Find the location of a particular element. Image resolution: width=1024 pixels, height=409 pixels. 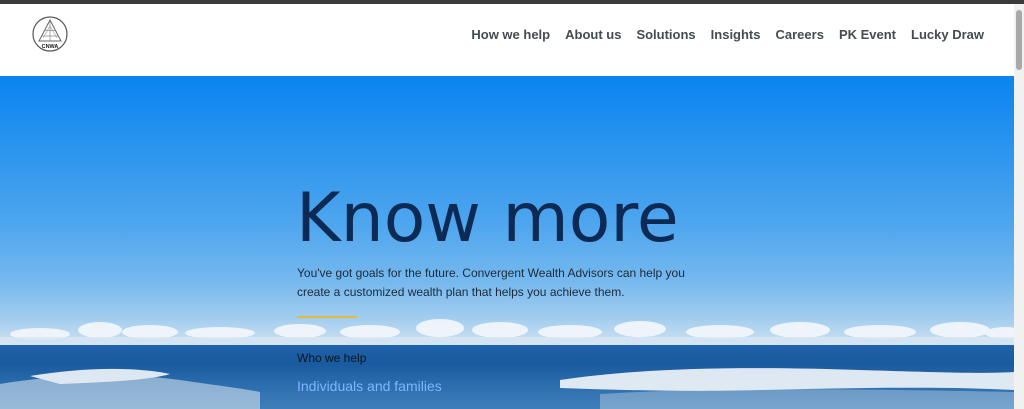

page-scrollbar is located at coordinates (1019, 206).